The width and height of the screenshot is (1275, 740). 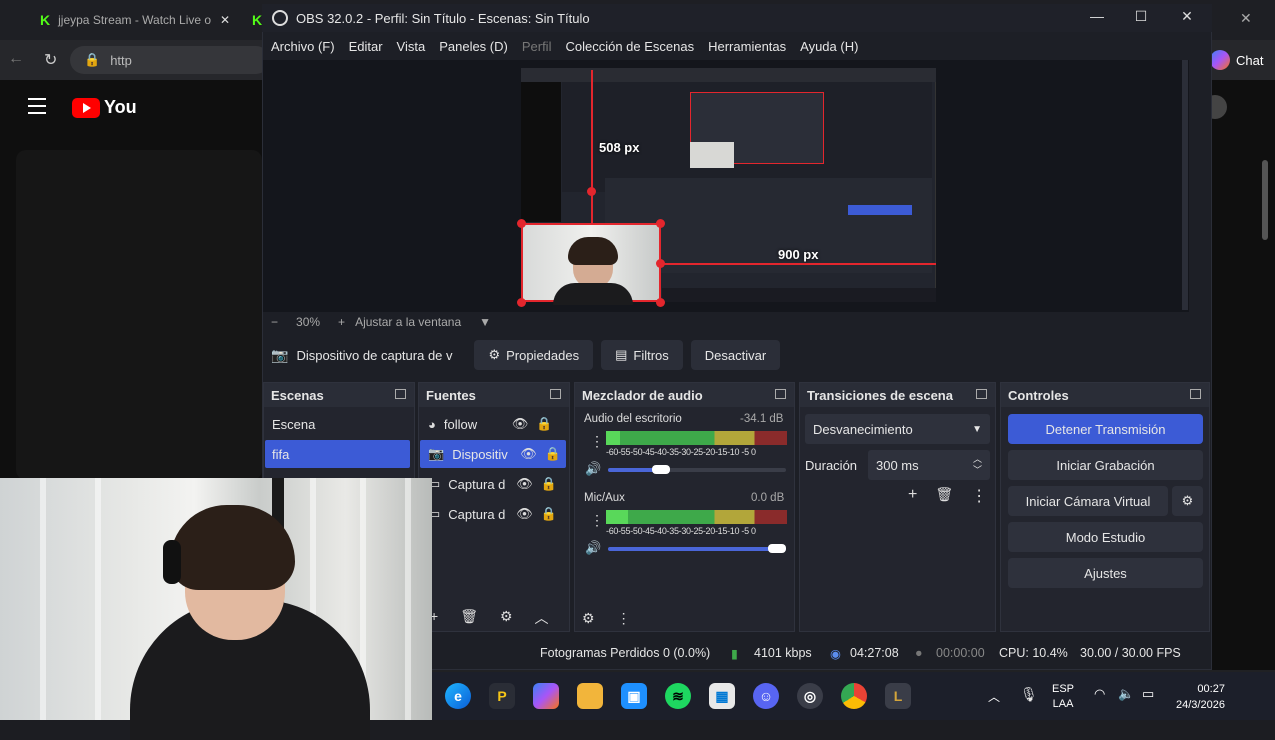 What do you see at coordinates (829, 46) in the screenshot?
I see `menu-item: Ayuda (H)` at bounding box center [829, 46].